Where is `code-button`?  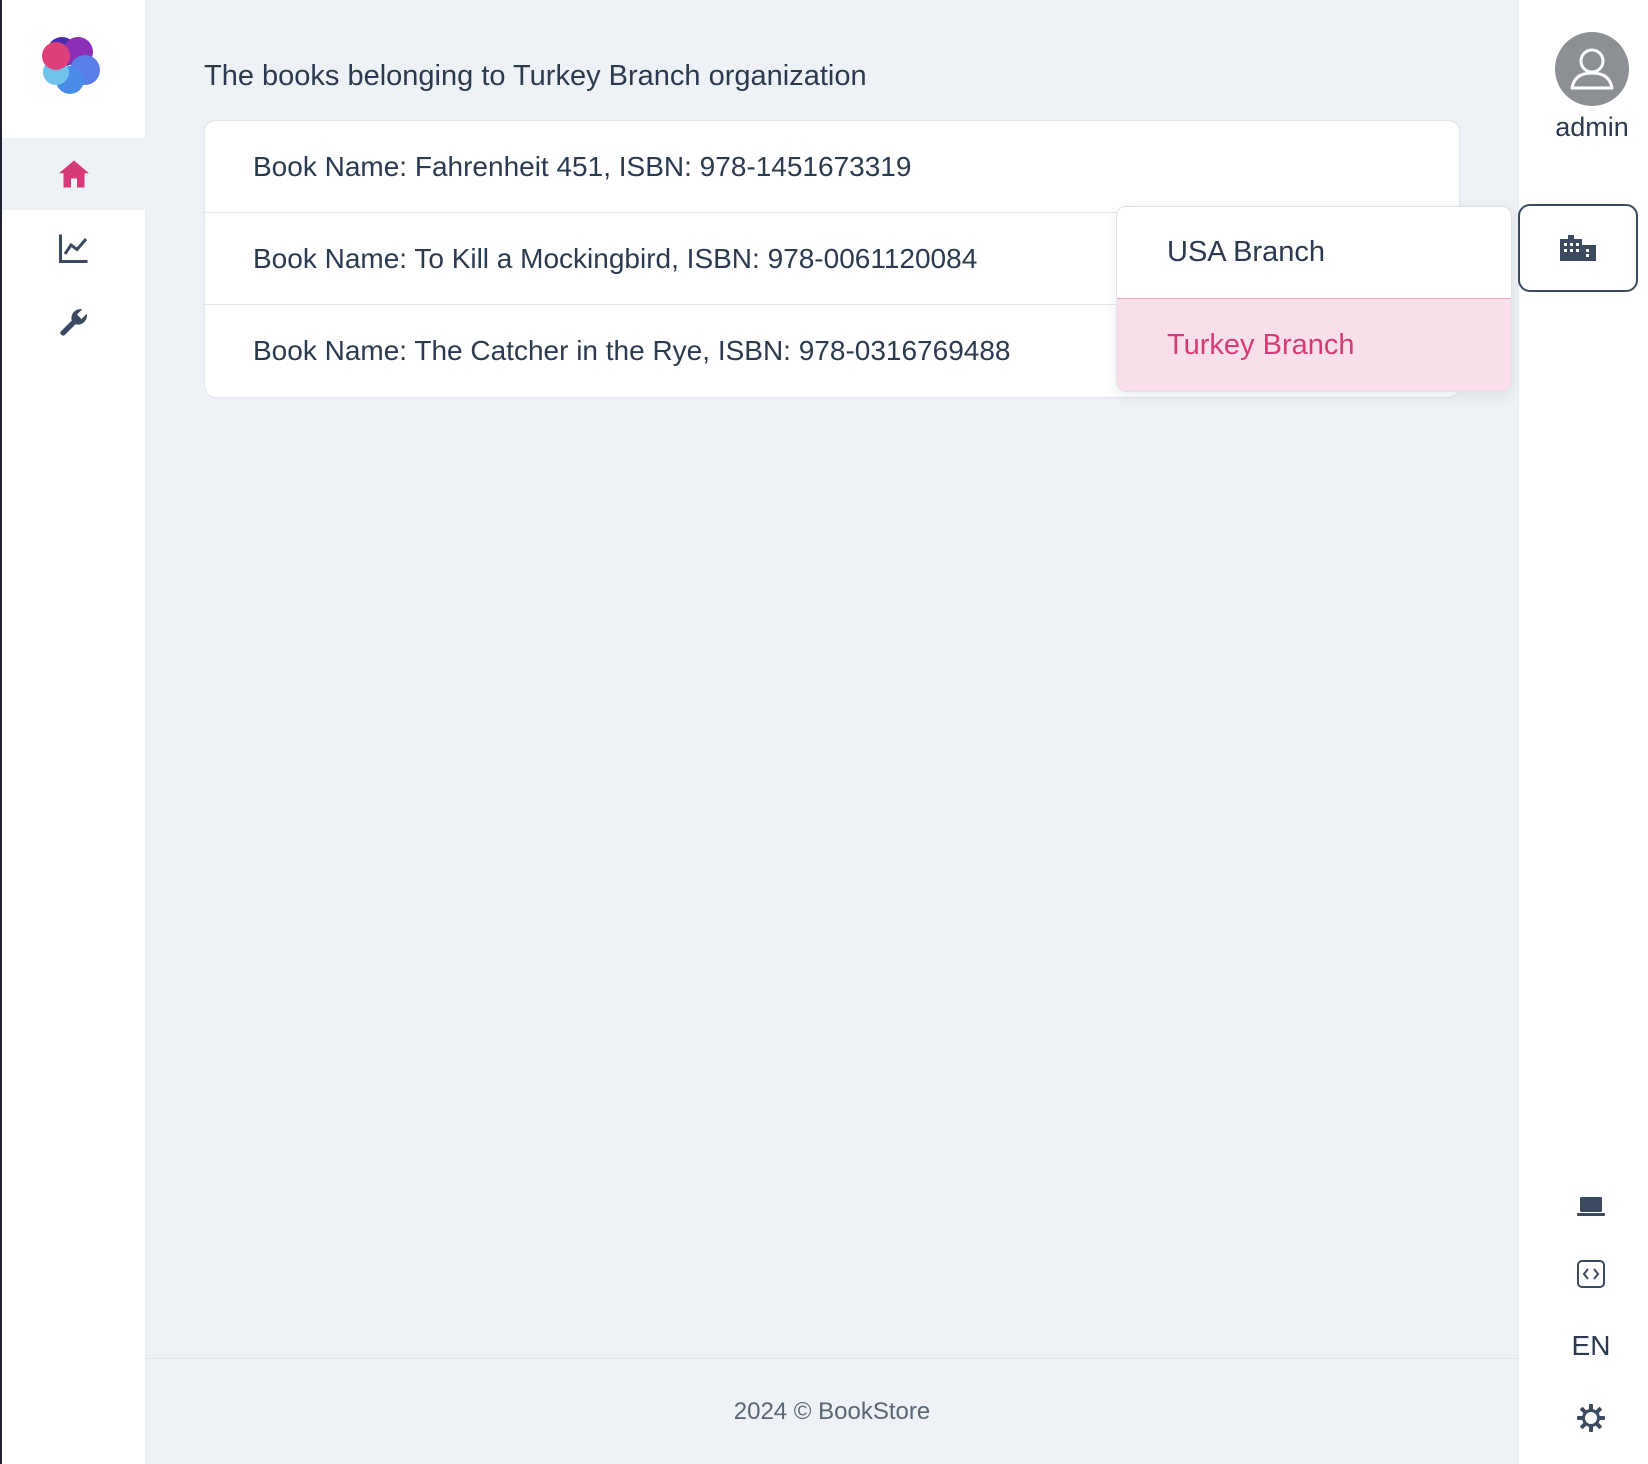
code-button is located at coordinates (1583, 1274).